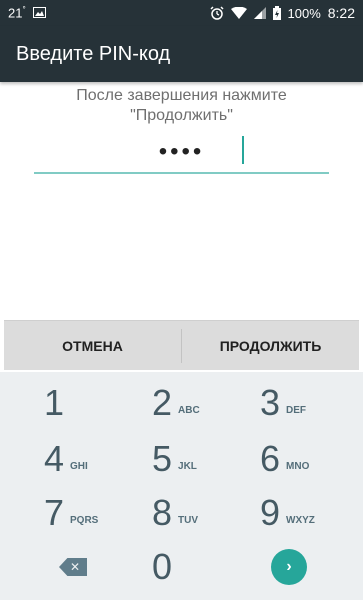 The height and width of the screenshot is (600, 363). I want to click on key-letters: MNO, so click(298, 466).